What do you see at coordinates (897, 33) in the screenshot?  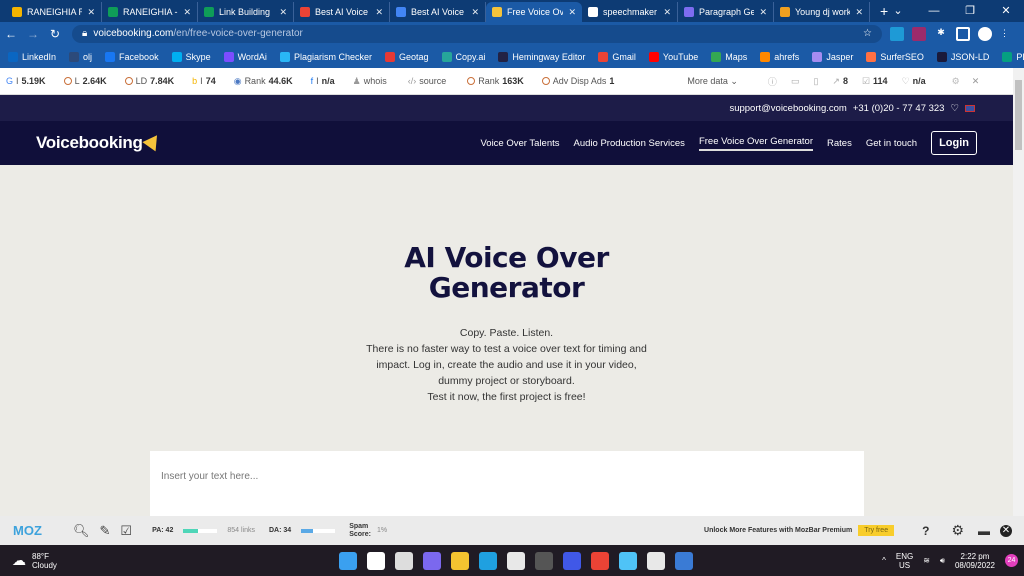 I see `moz-extension-icon` at bounding box center [897, 33].